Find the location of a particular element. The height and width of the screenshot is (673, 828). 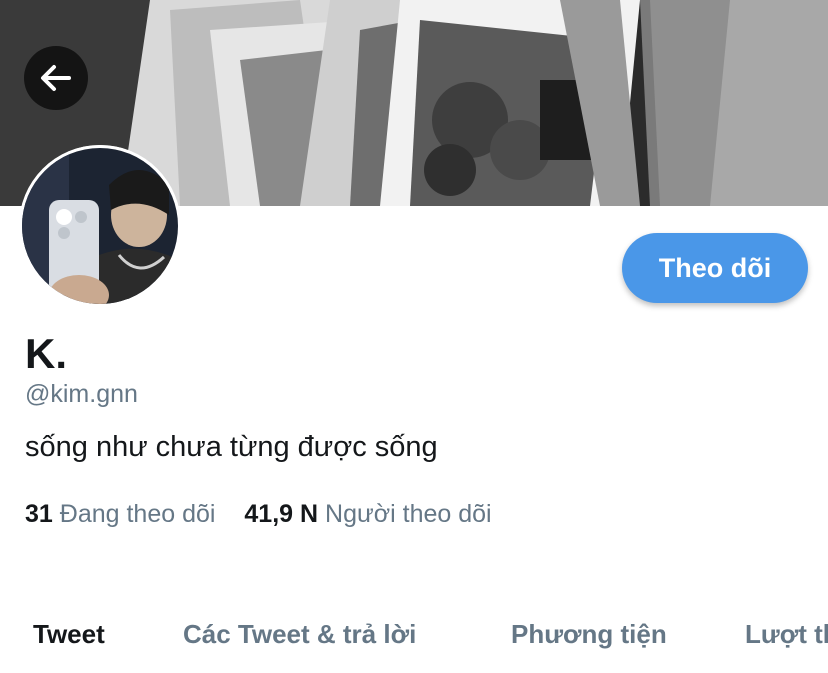

following-count: 31 is located at coordinates (39, 514).